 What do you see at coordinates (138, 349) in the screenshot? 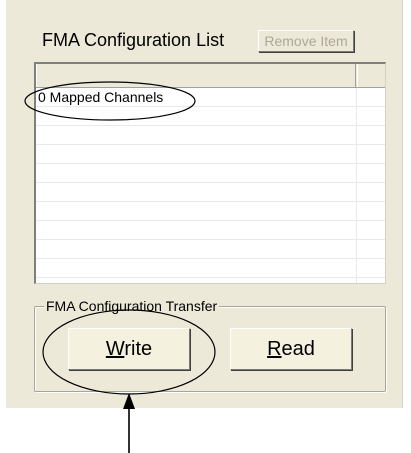
I see `write-label: rite` at bounding box center [138, 349].